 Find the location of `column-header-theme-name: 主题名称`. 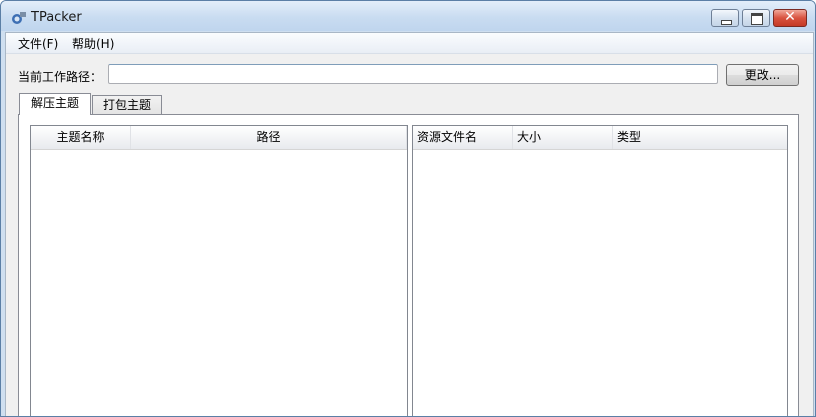

column-header-theme-name: 主题名称 is located at coordinates (81, 137).